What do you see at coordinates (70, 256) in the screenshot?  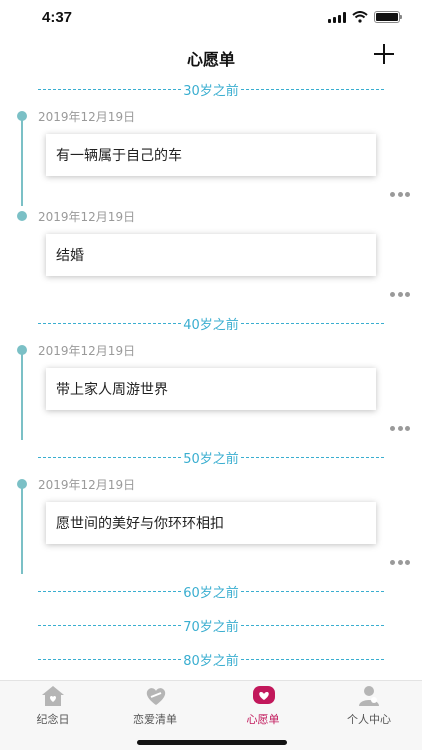 I see `wish-text: 结婚` at bounding box center [70, 256].